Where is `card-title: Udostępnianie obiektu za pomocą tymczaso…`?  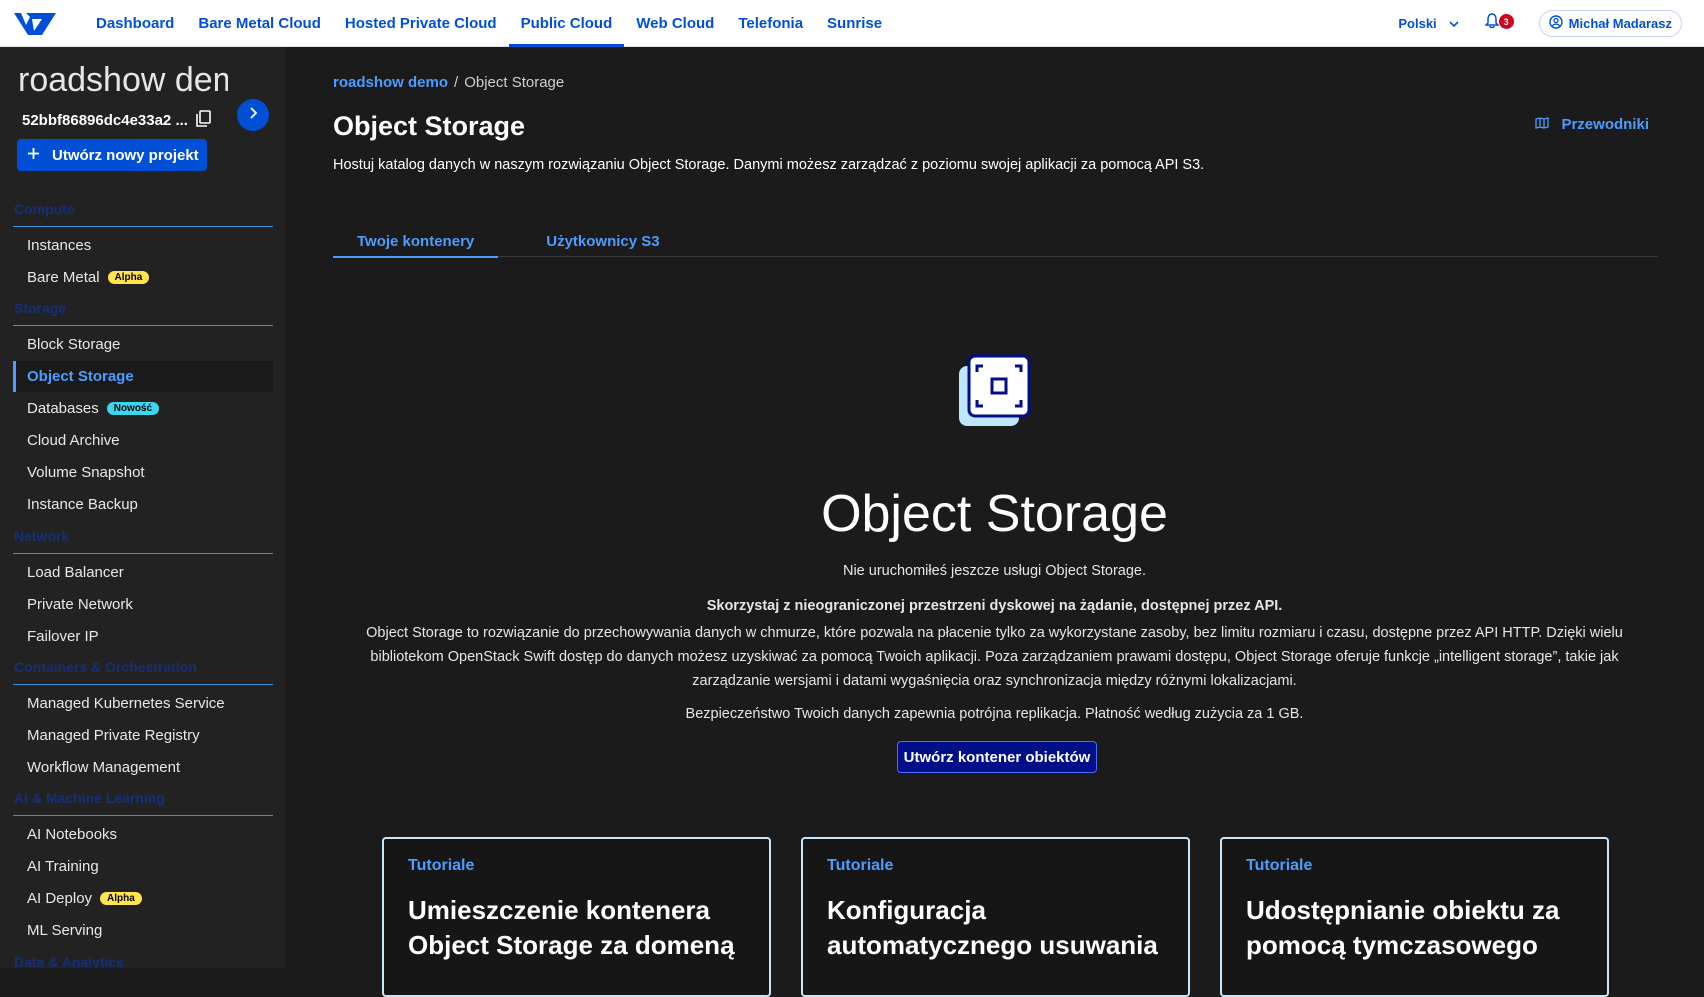 card-title: Udostępnianie obiektu za pomocą tymczaso… is located at coordinates (1403, 927).